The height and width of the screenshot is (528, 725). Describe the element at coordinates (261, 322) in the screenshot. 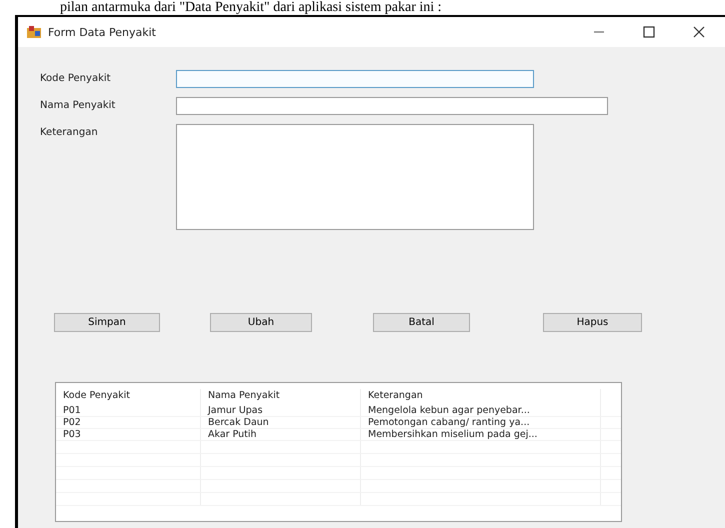

I see `form-button: Ubah` at that location.